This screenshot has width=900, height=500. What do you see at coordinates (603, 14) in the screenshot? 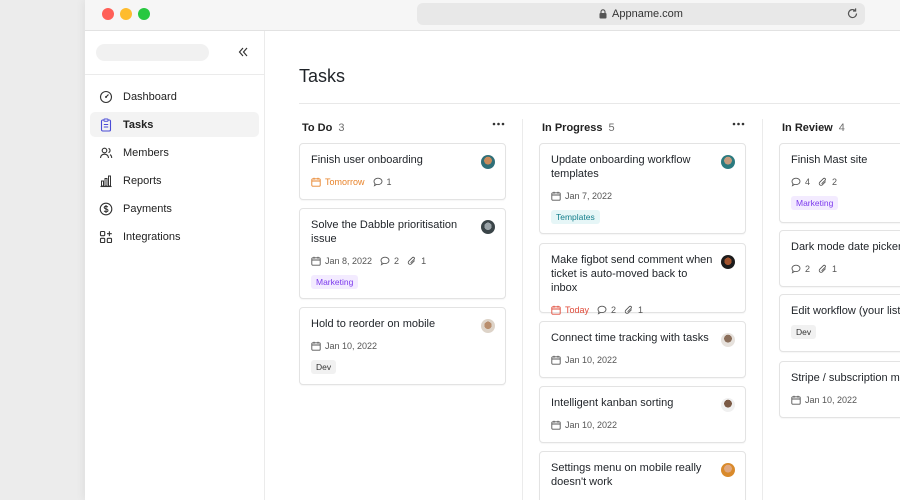
I see `lock-icon` at bounding box center [603, 14].